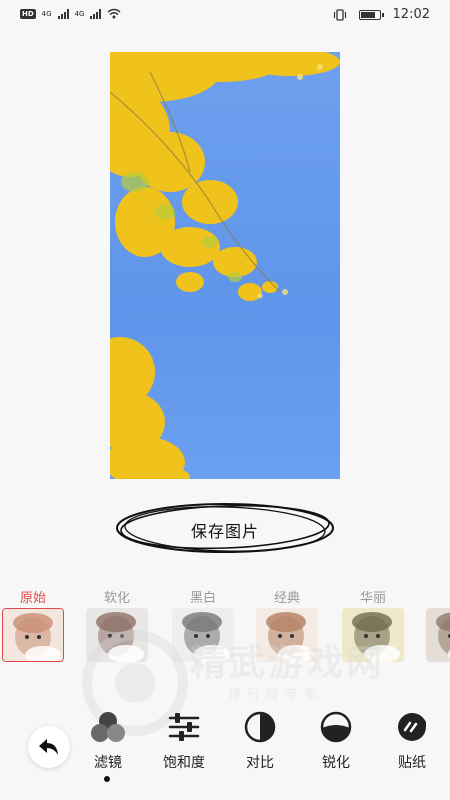 This screenshot has width=450, height=800. What do you see at coordinates (108, 763) in the screenshot?
I see `tool-filter-label: 滤镜` at bounding box center [108, 763].